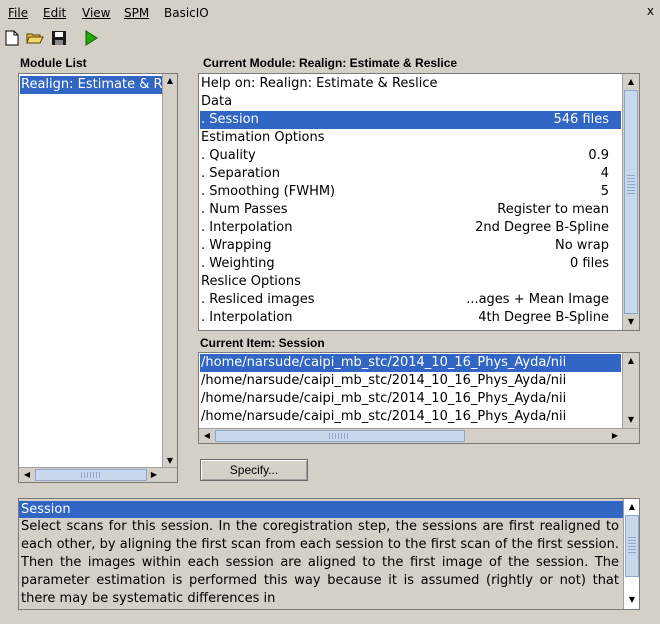  I want to click on menu-spm: SPM, so click(136, 13).